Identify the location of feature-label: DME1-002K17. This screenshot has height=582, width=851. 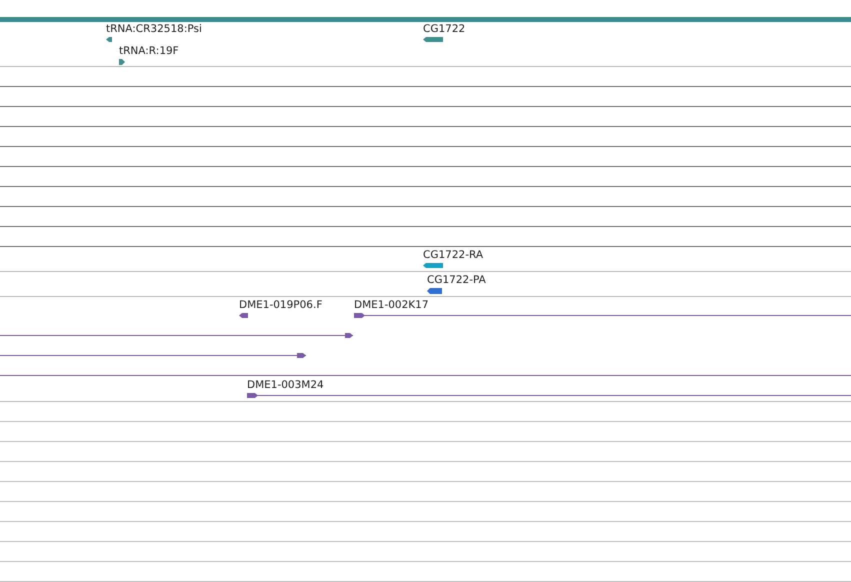
(391, 305).